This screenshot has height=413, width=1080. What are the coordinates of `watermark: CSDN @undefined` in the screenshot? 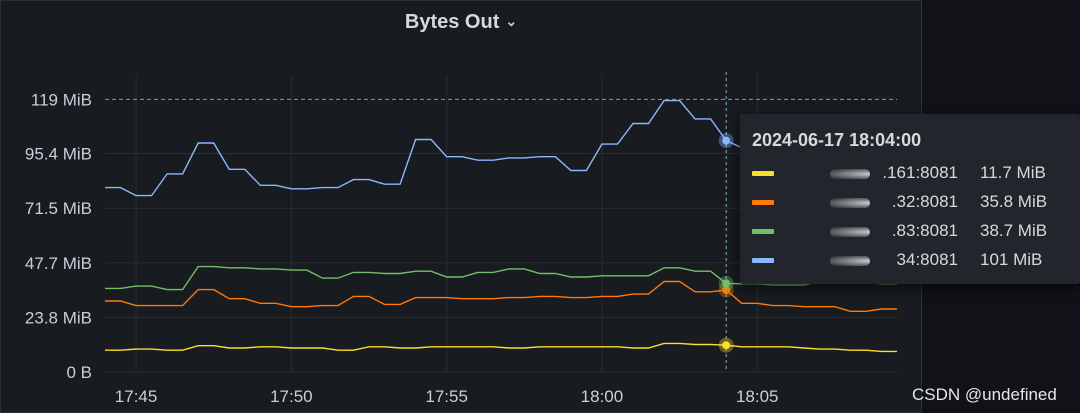 It's located at (984, 394).